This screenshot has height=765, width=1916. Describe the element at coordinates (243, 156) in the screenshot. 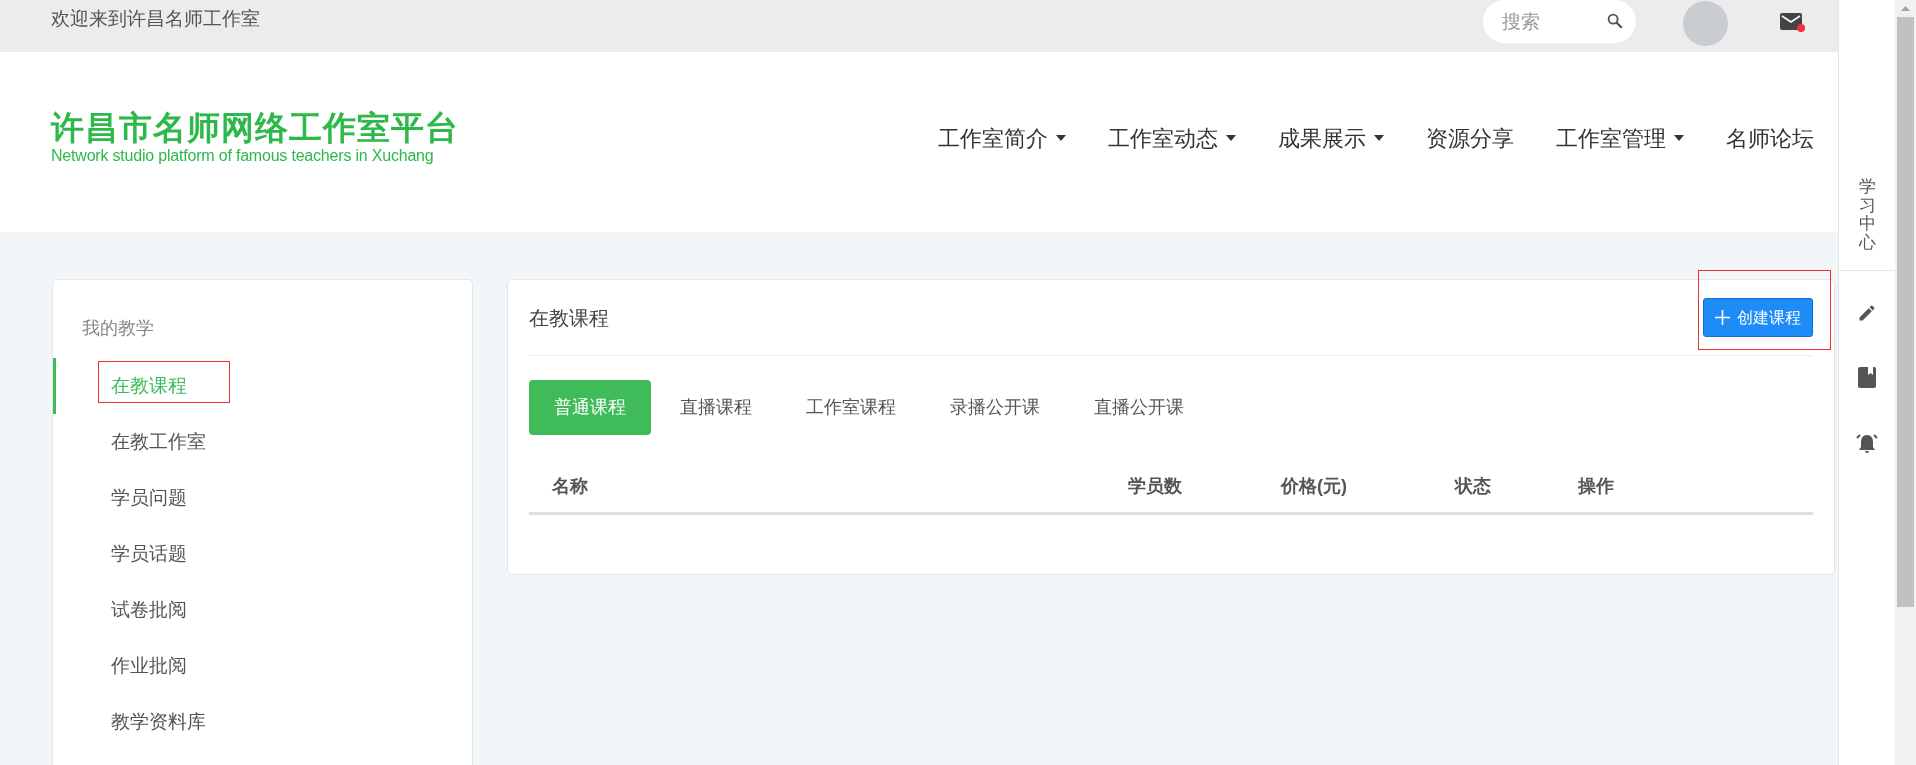

I see `logo-subtitle: Network studio platform of famous teachers in Xuchang` at that location.